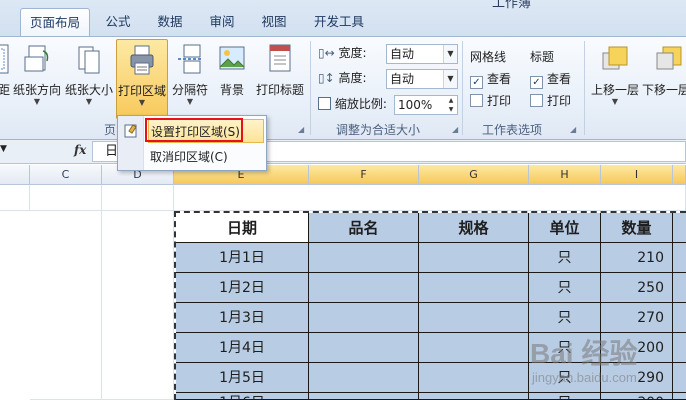  I want to click on tab-review: 审阅, so click(222, 22).